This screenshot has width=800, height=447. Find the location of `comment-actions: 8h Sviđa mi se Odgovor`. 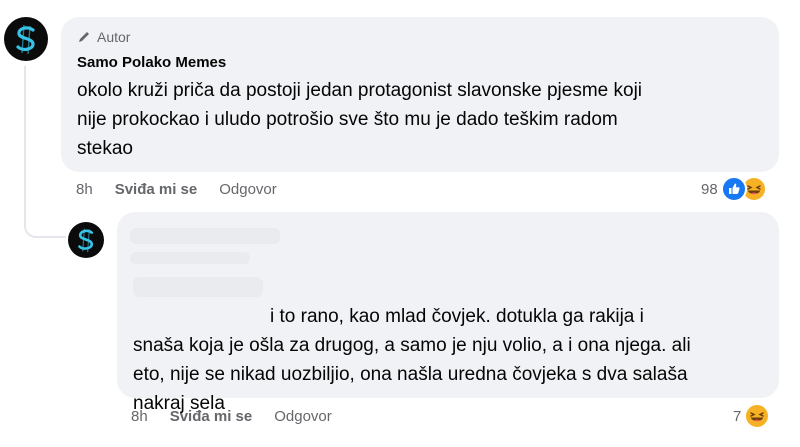

comment-actions: 8h Sviđa mi se Odgovor is located at coordinates (176, 189).